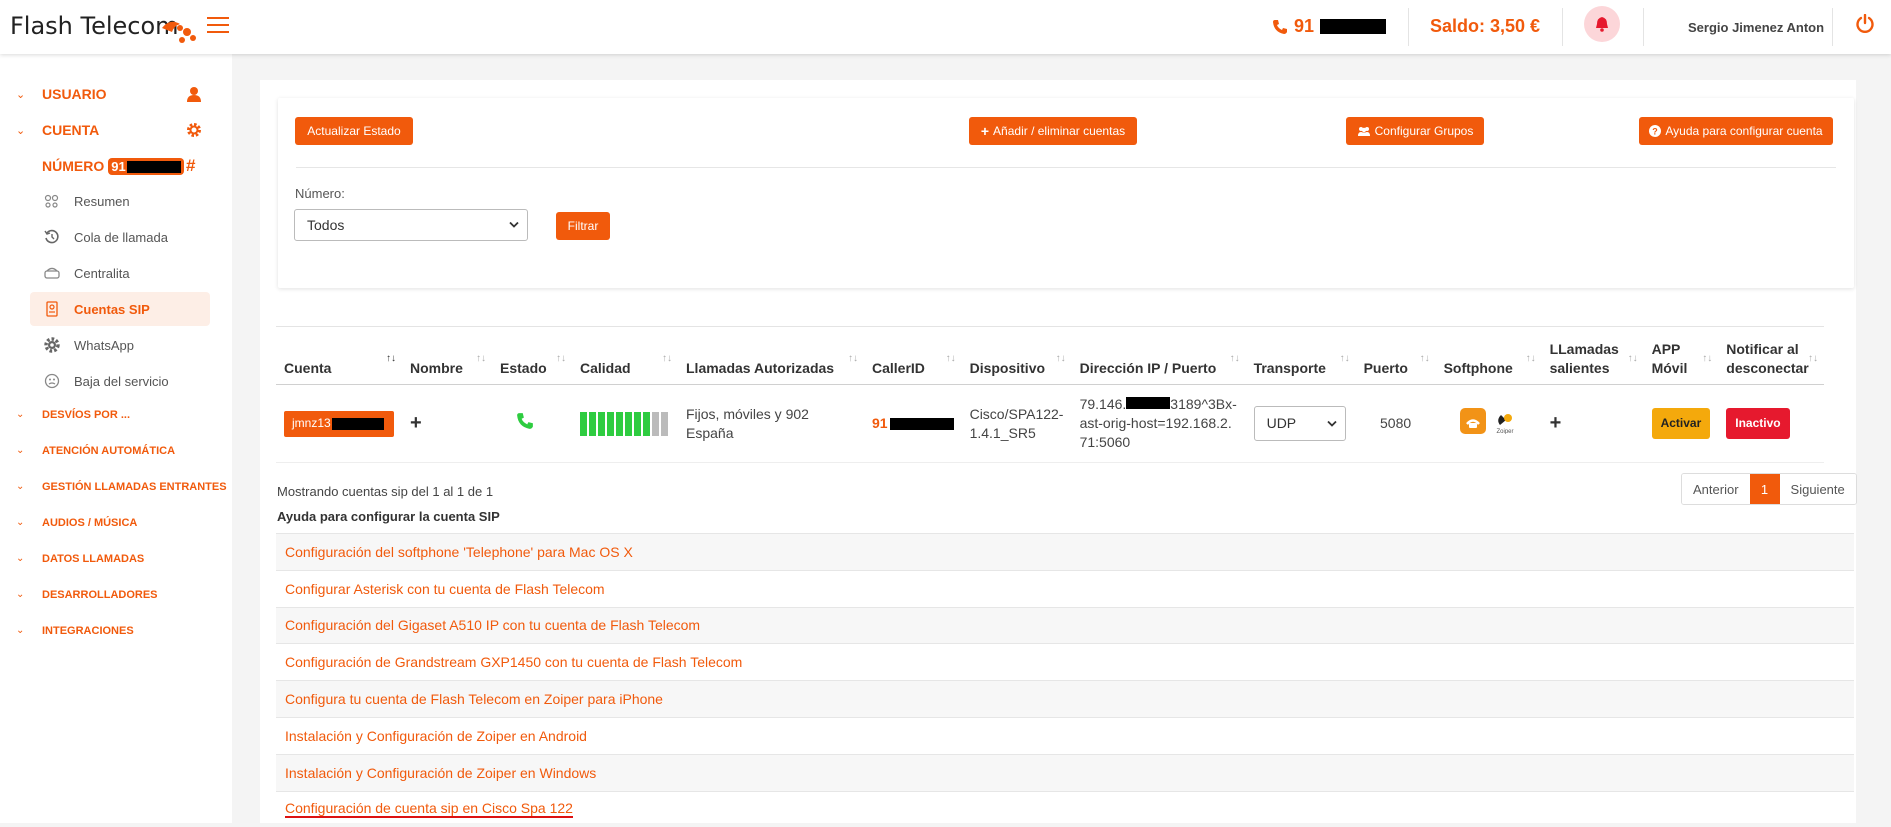  I want to click on sidebar-item-label: CUENTA, so click(71, 130).